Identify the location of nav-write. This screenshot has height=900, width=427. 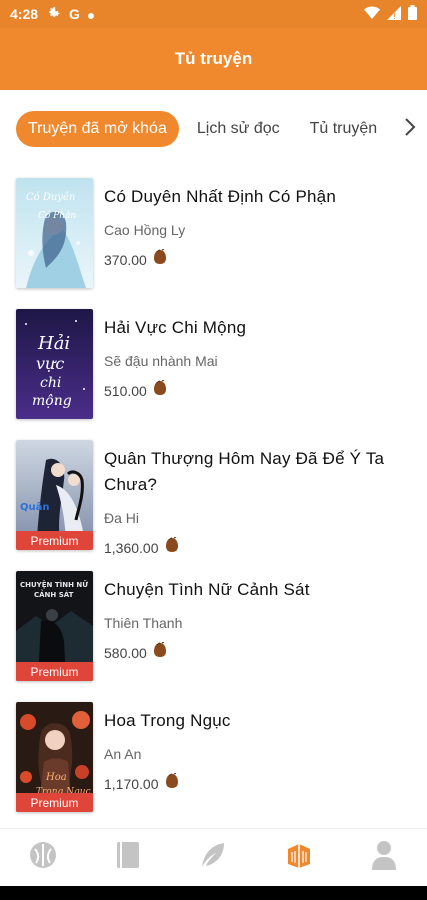
(213, 858).